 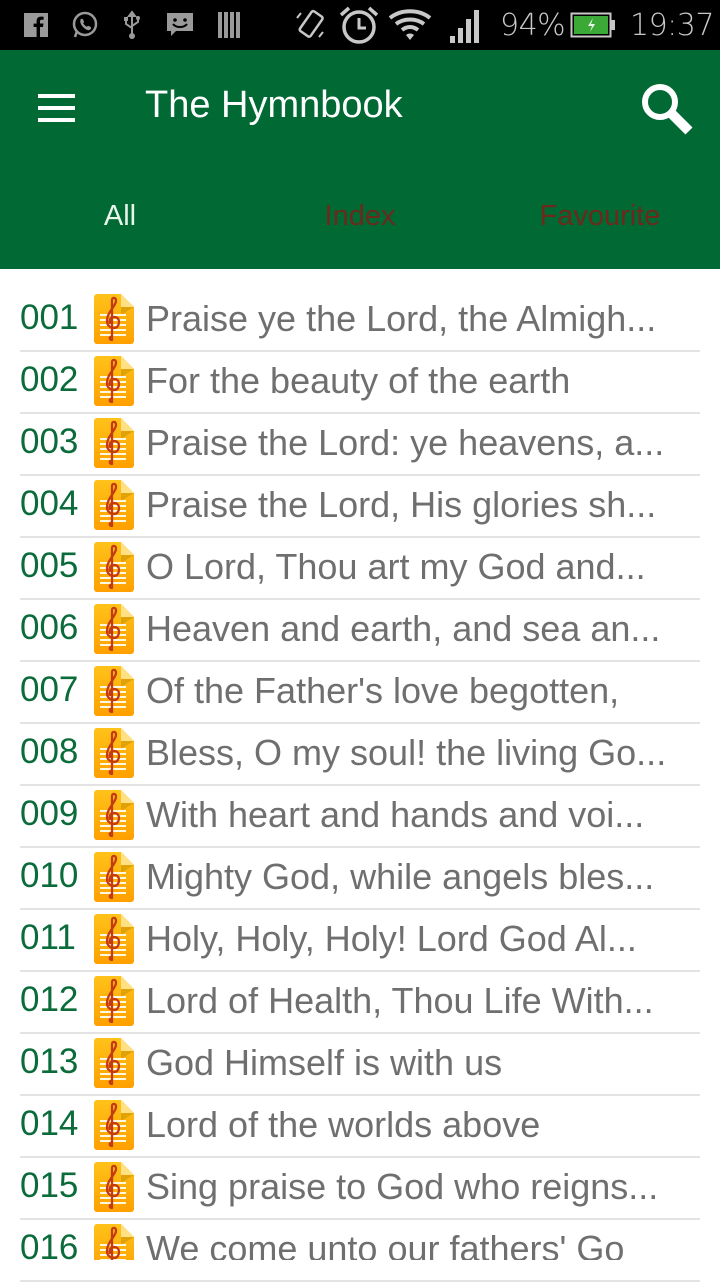 What do you see at coordinates (343, 1124) in the screenshot?
I see `hymn-title: Lord of the worlds above` at bounding box center [343, 1124].